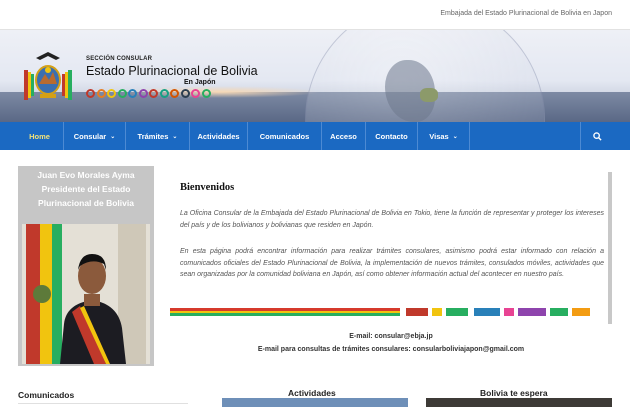 This screenshot has height=407, width=630. I want to click on flag-stripe-divider, so click(385, 312).